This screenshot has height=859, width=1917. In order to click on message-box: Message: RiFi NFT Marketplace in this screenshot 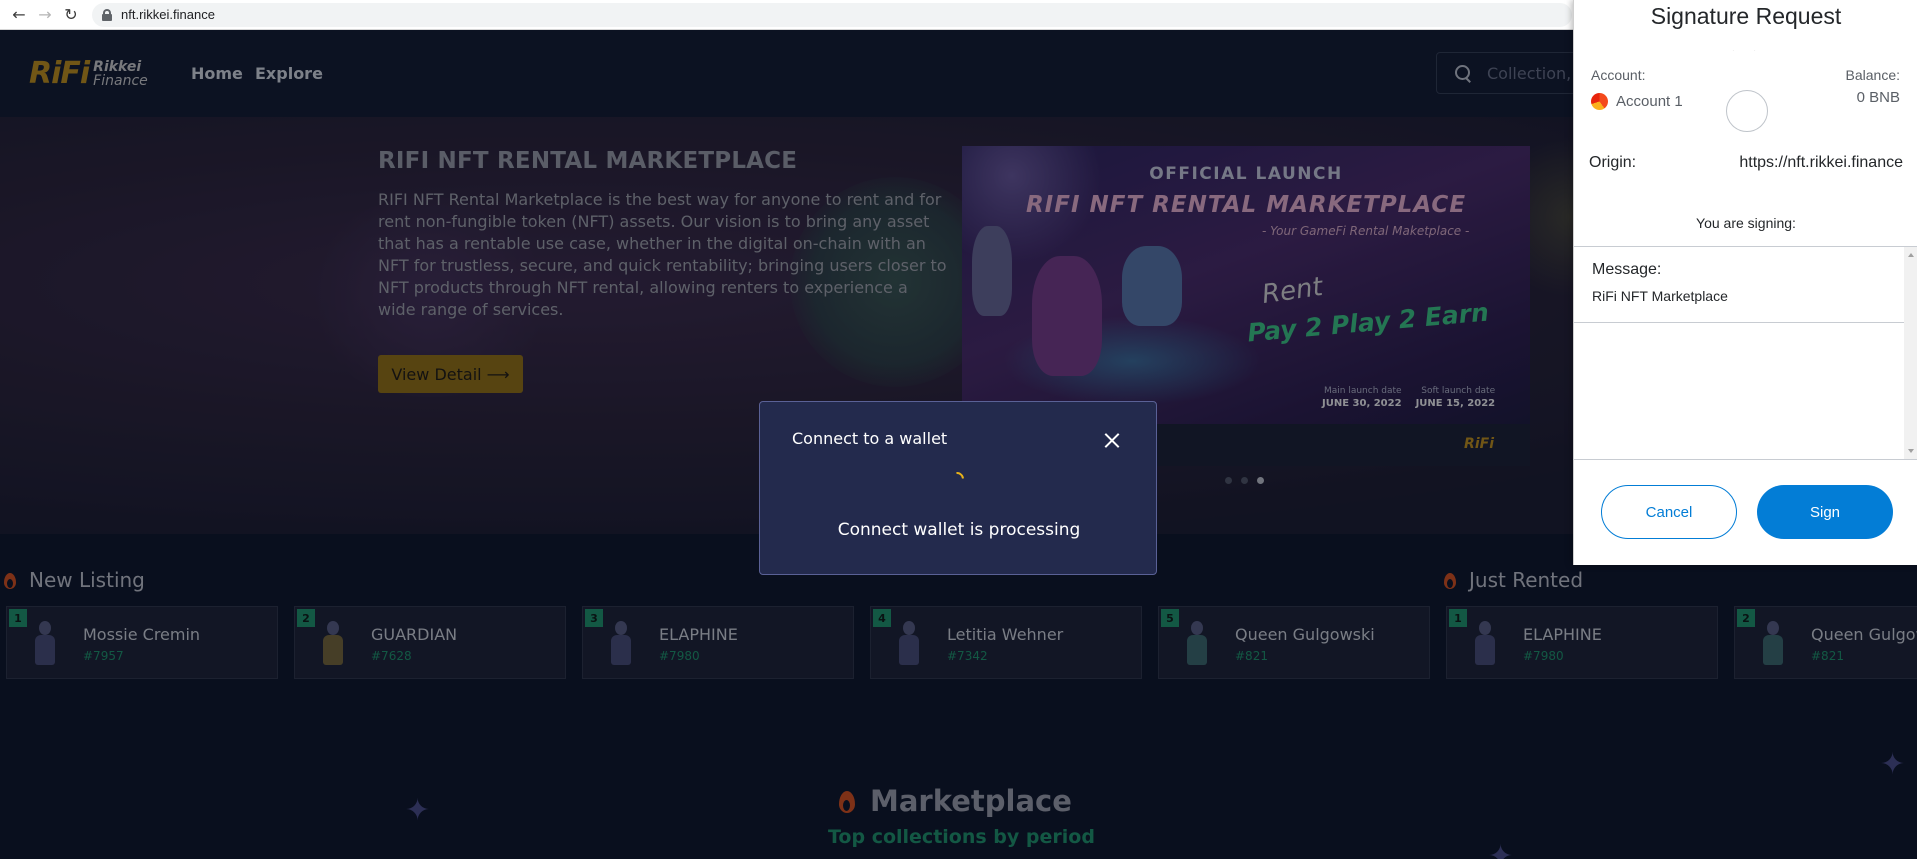, I will do `click(1745, 353)`.